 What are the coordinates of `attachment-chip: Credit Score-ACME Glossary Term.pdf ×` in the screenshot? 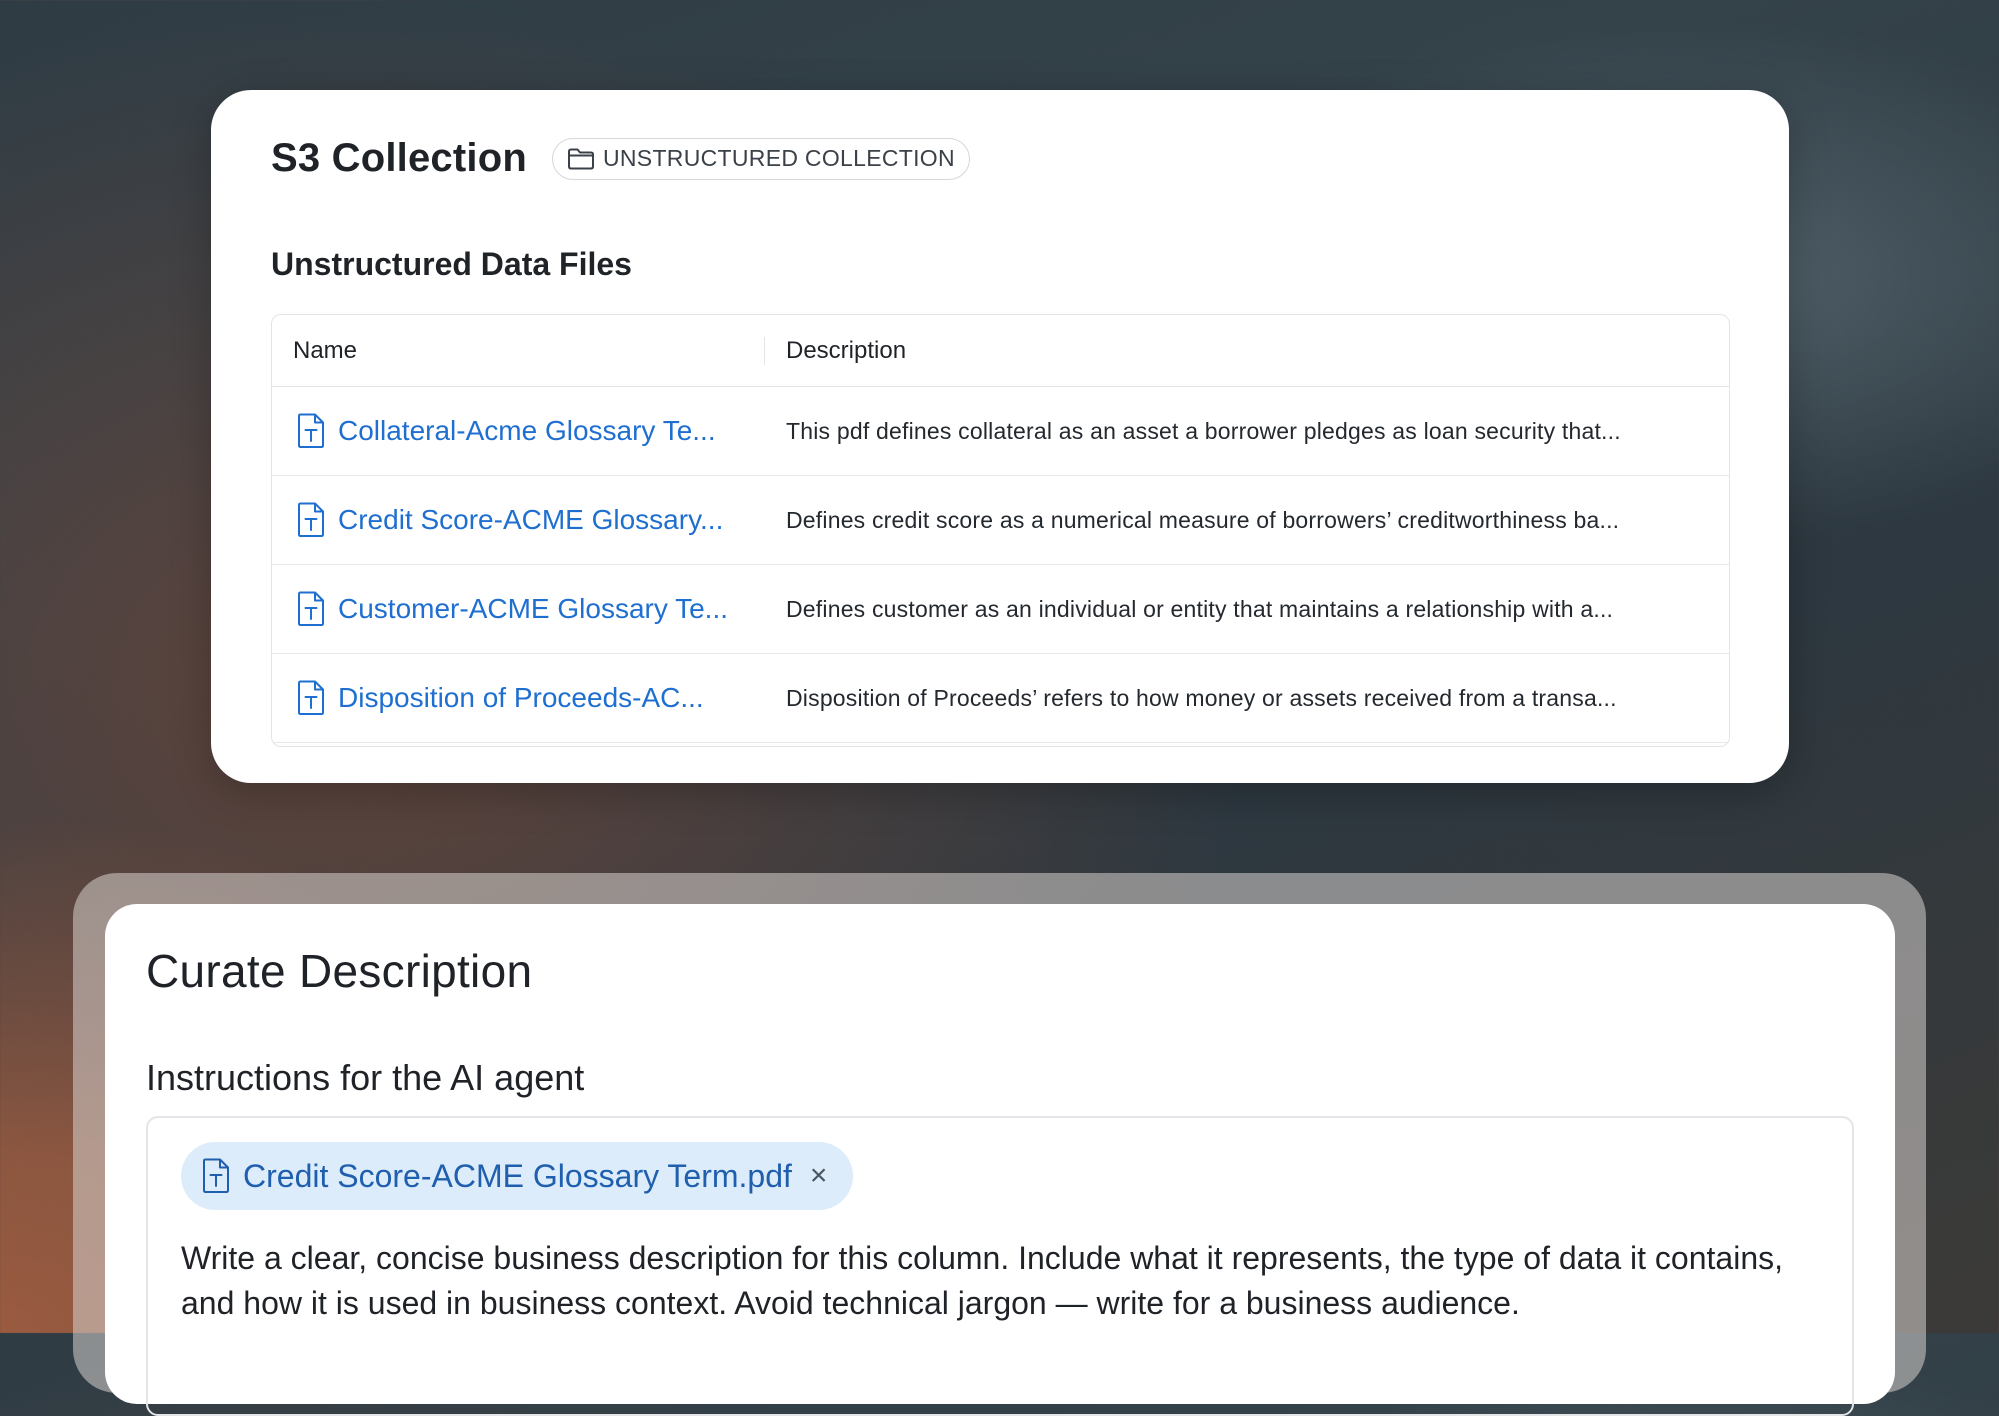 It's located at (517, 1176).